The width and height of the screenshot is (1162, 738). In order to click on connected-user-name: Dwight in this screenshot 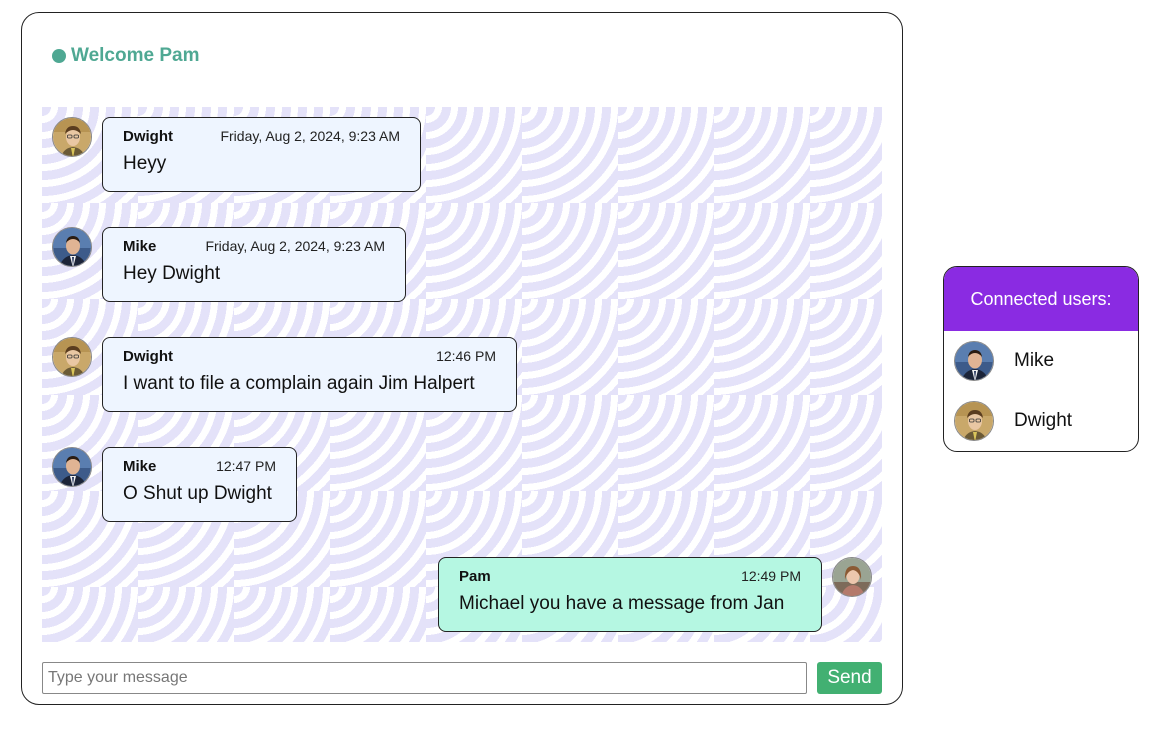, I will do `click(1043, 420)`.